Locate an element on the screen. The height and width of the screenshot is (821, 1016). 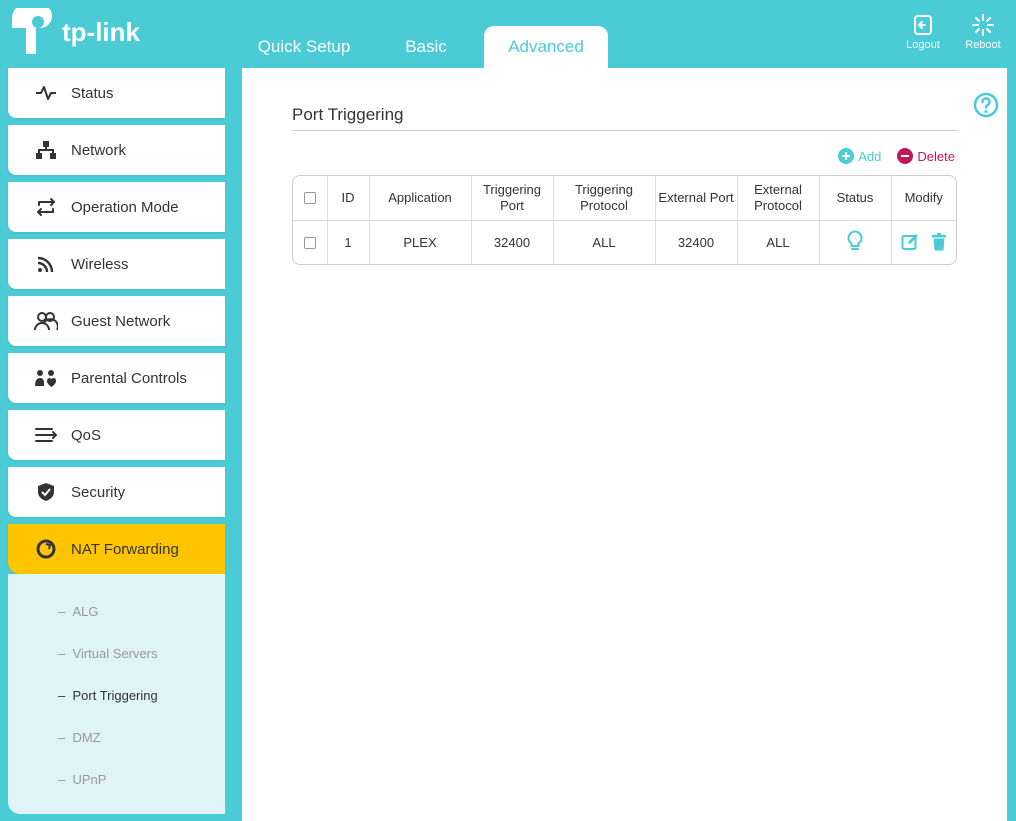
sidebar-item-label: Security is located at coordinates (98, 492).